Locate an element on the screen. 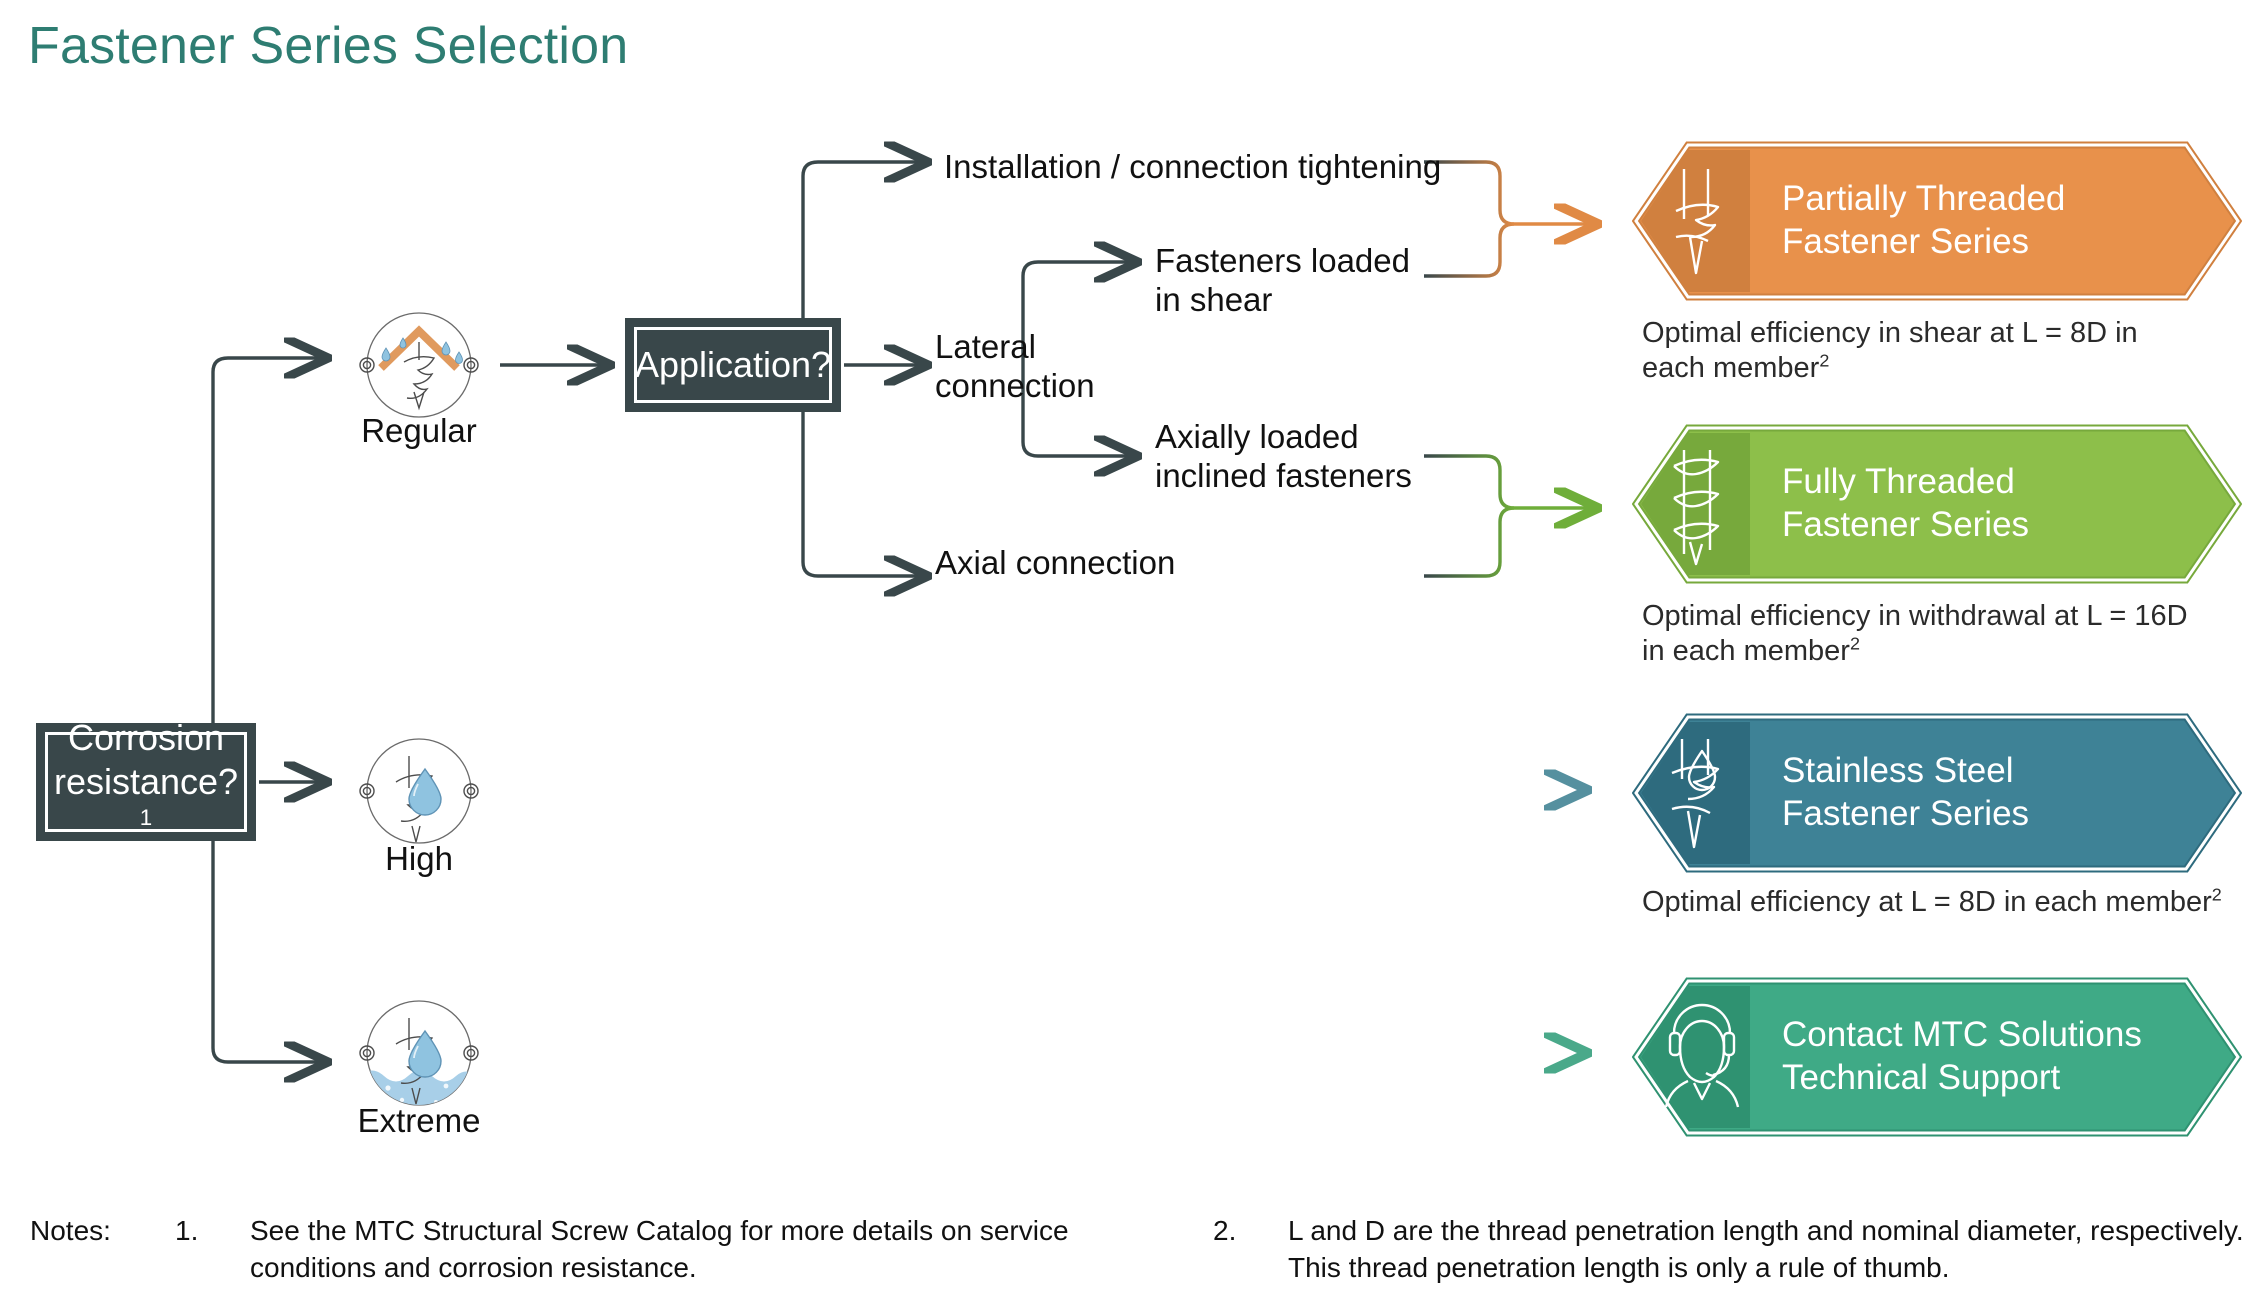 The height and width of the screenshot is (1305, 2262). path-label-shear: Fasteners loaded in shear is located at coordinates (1282, 280).